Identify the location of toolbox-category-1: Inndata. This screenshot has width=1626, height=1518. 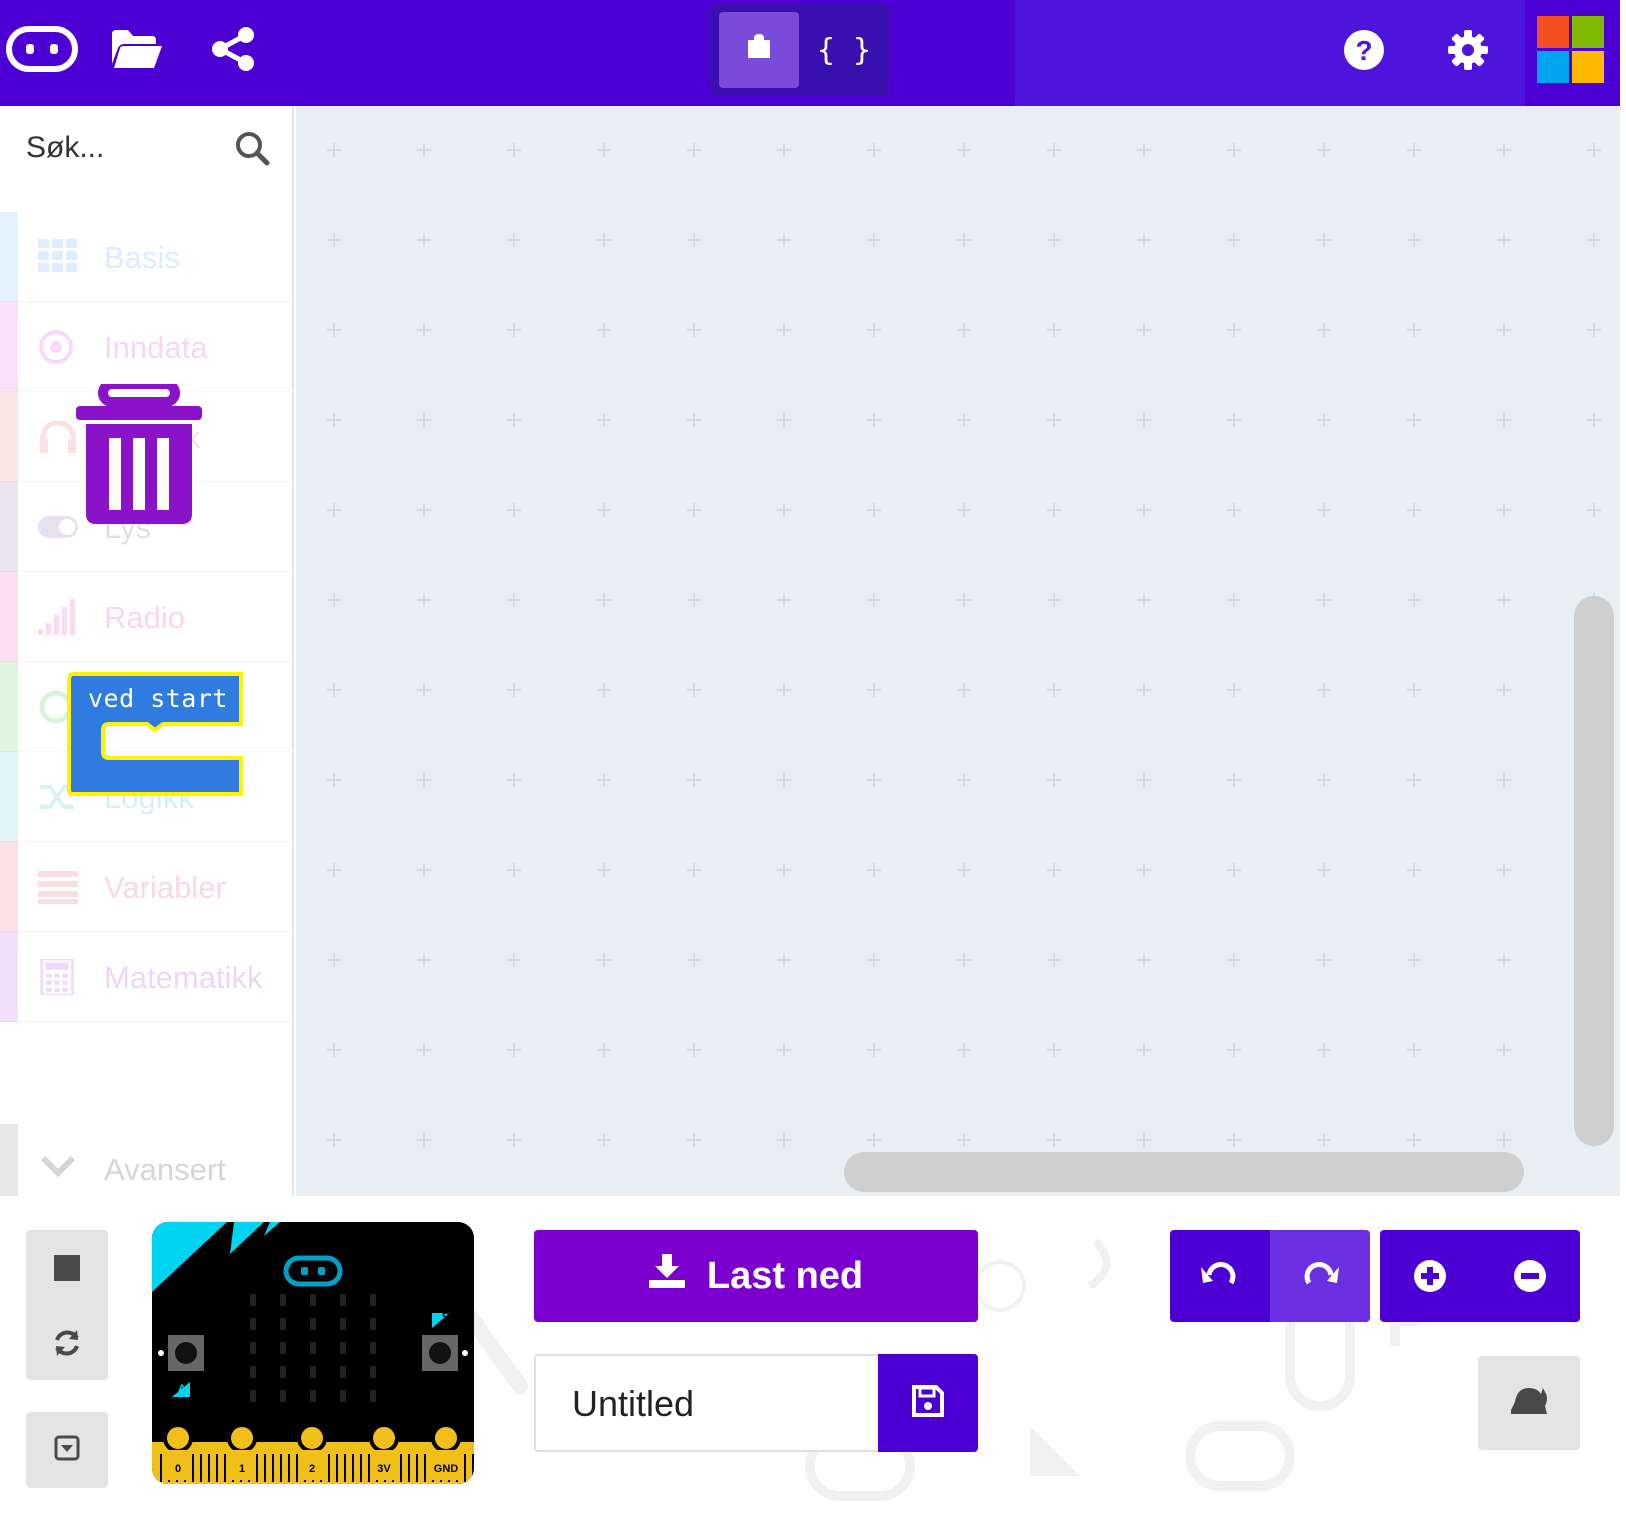
(147, 347).